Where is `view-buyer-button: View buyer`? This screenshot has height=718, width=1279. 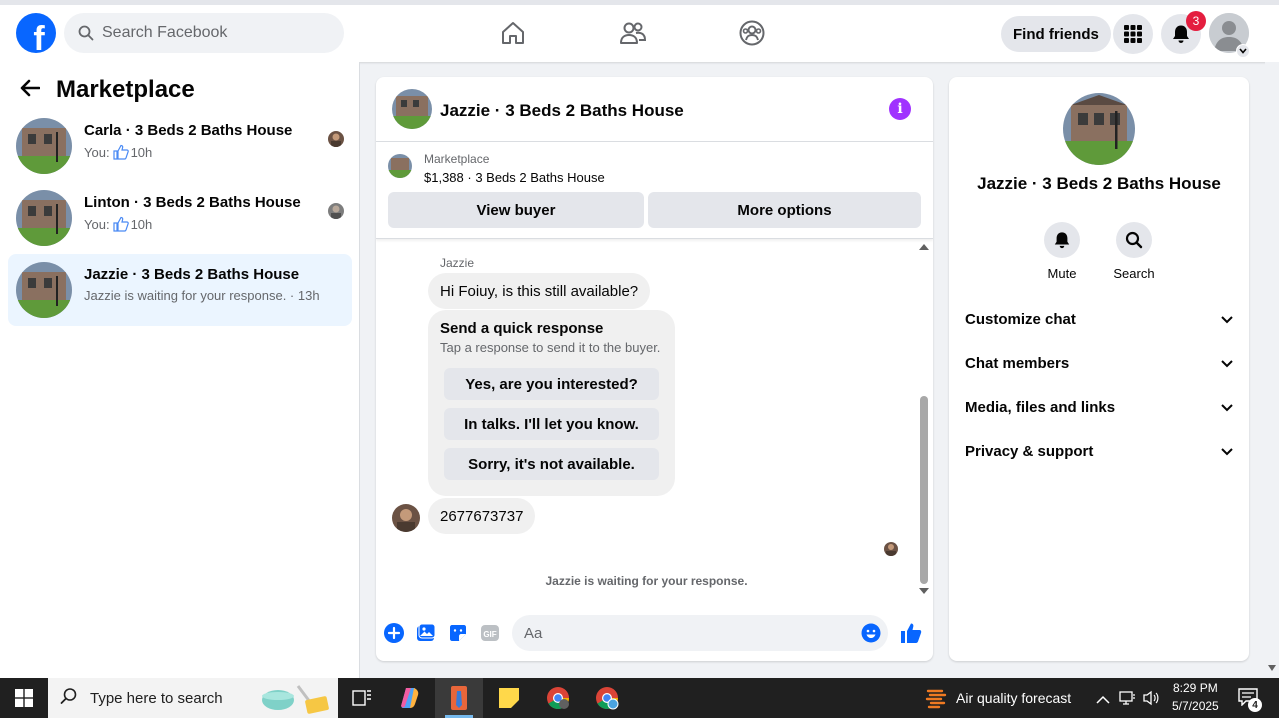
view-buyer-button: View buyer is located at coordinates (516, 210).